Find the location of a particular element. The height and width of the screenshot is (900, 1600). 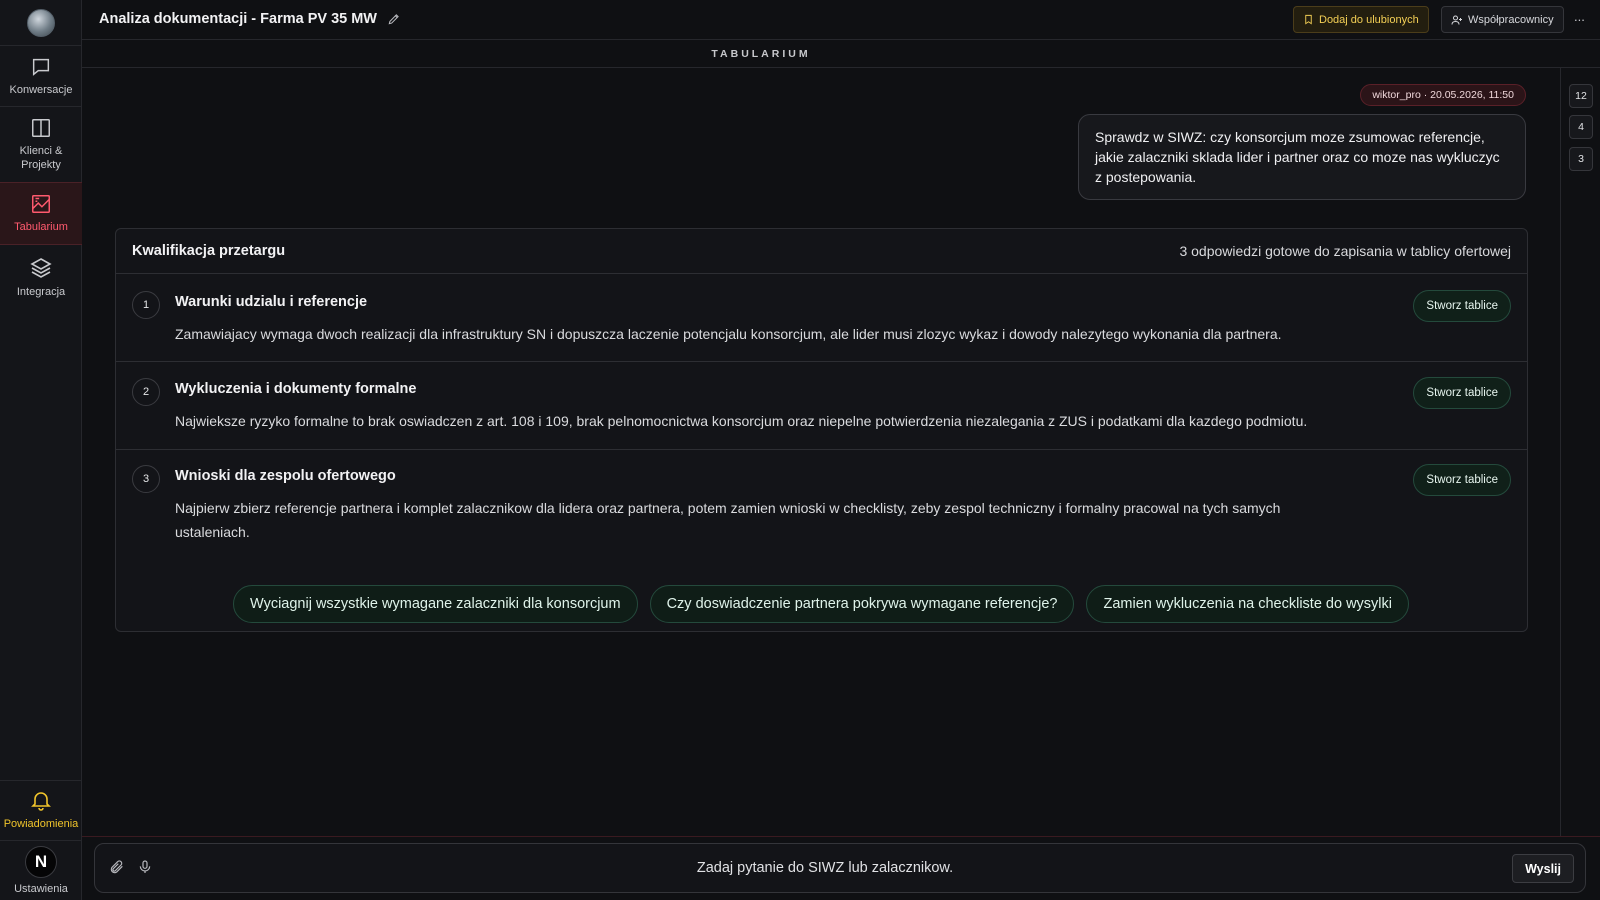

row-number: 3 is located at coordinates (146, 479).